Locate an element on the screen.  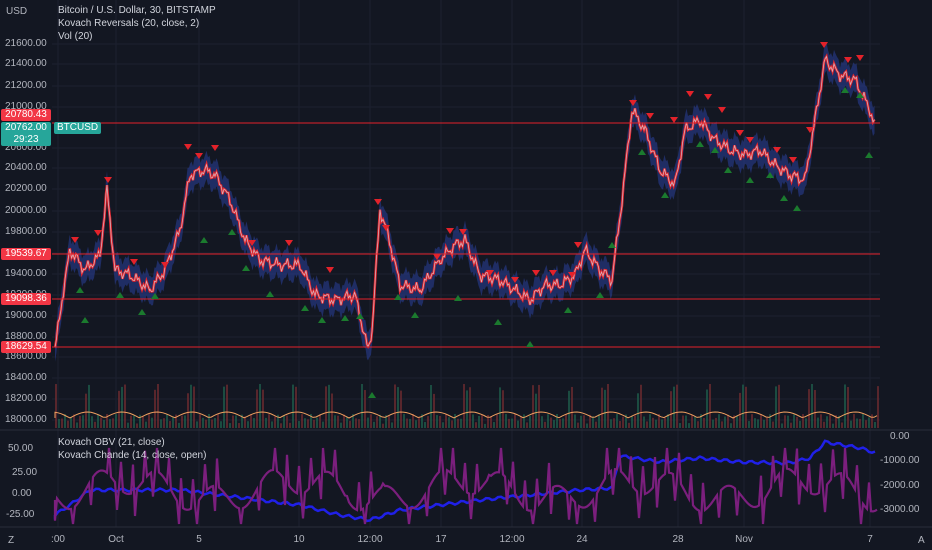
obv-legend: Kovach OBV (21, close) is located at coordinates (111, 443).